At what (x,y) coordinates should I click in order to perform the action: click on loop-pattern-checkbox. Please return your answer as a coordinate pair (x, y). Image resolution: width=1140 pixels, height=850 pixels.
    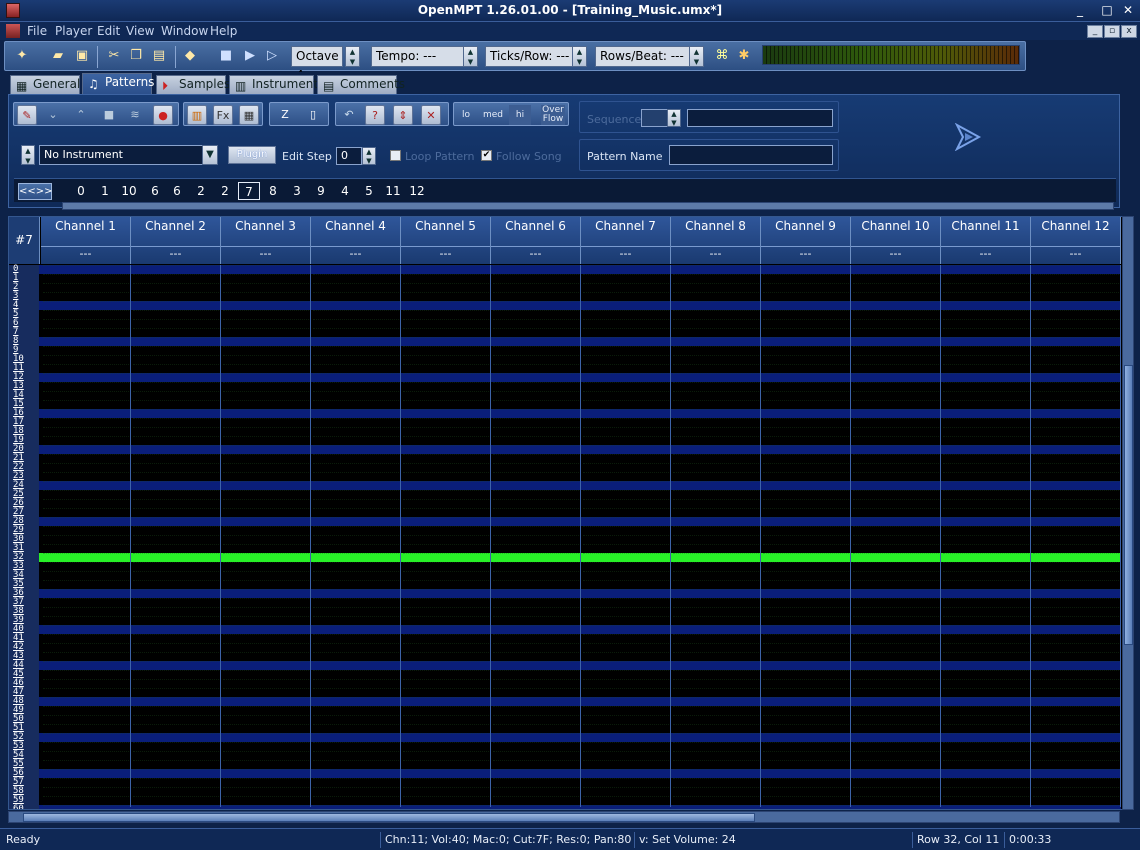
    Looking at the image, I should click on (395, 155).